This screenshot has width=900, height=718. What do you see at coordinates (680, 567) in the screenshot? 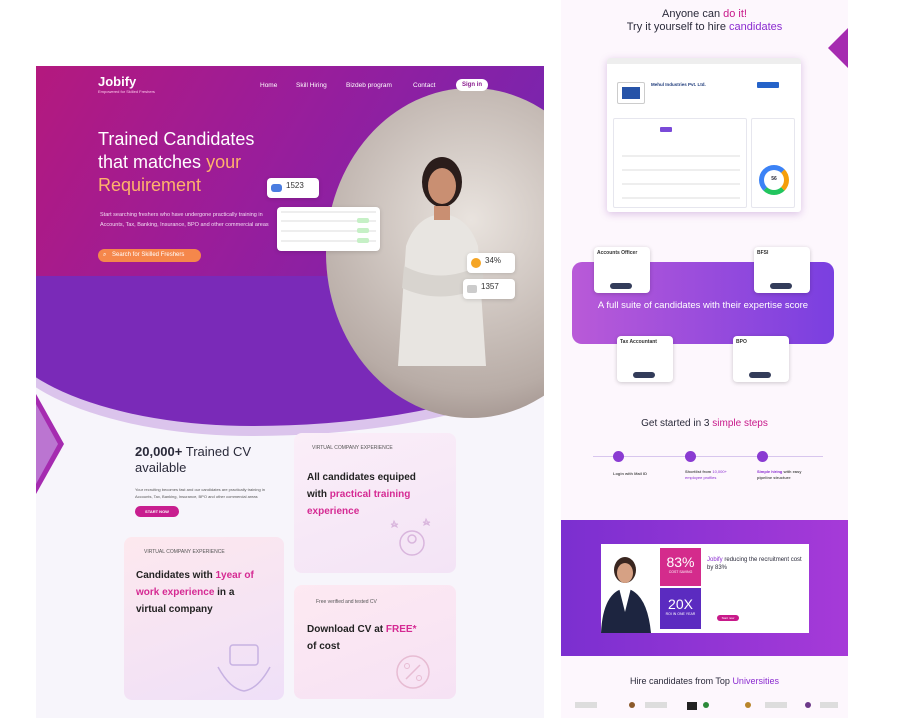
I see `cost-saving-stat: 83% COST SAVING` at bounding box center [680, 567].